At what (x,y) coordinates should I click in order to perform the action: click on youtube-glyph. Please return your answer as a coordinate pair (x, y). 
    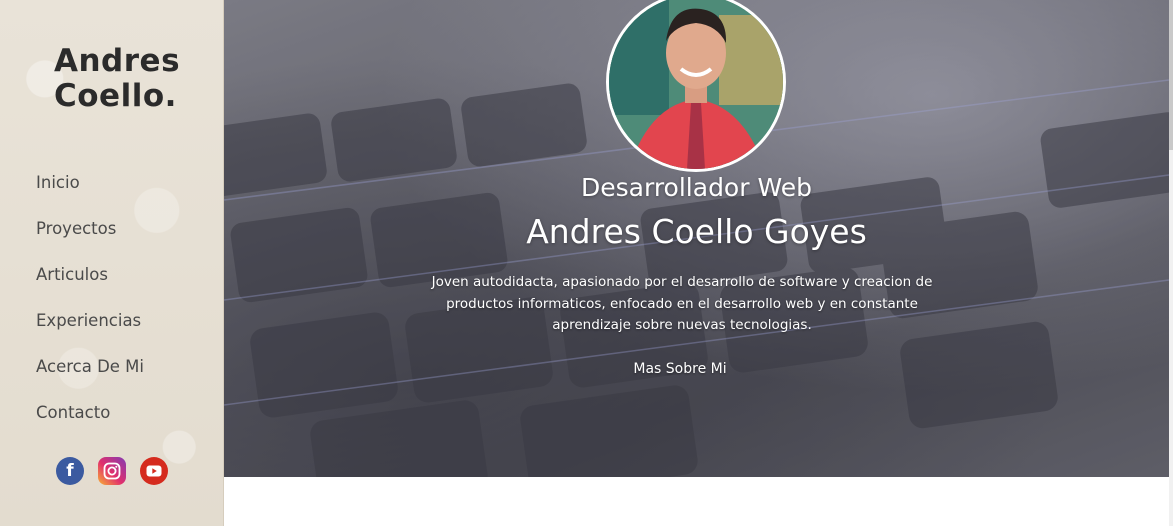
    Looking at the image, I should click on (154, 471).